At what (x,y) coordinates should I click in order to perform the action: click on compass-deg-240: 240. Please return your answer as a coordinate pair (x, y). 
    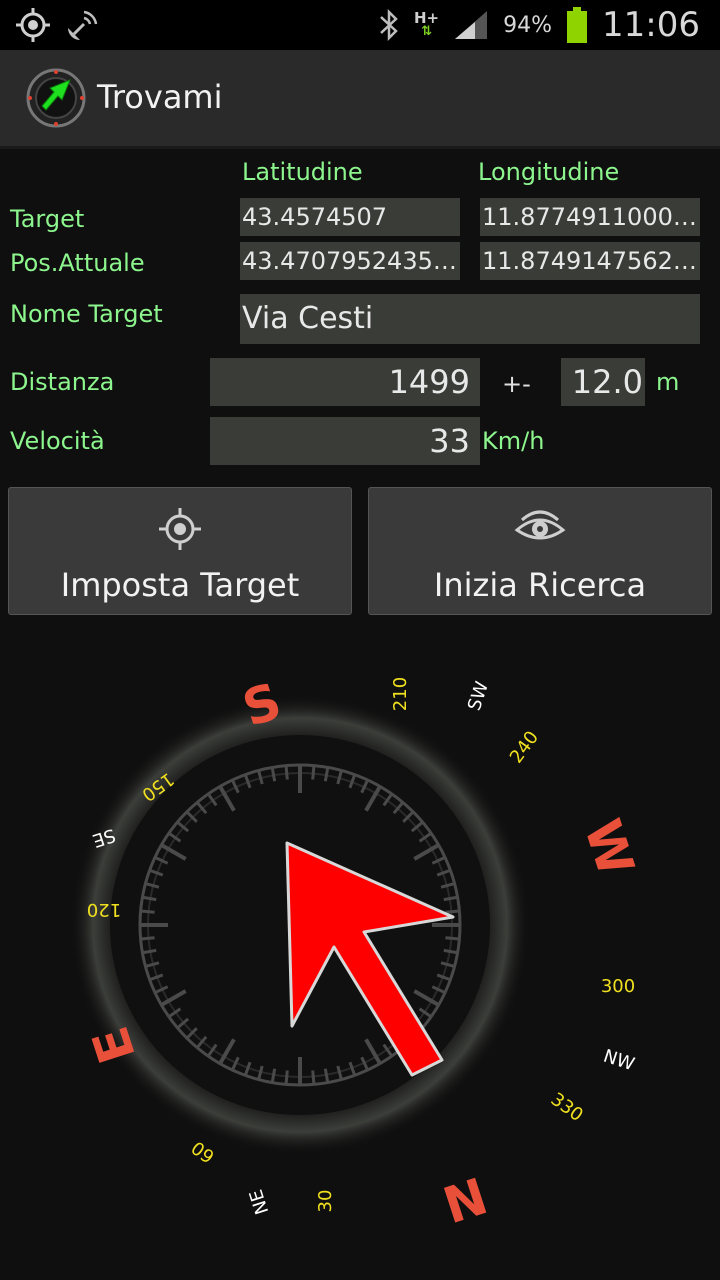
    Looking at the image, I should click on (524, 747).